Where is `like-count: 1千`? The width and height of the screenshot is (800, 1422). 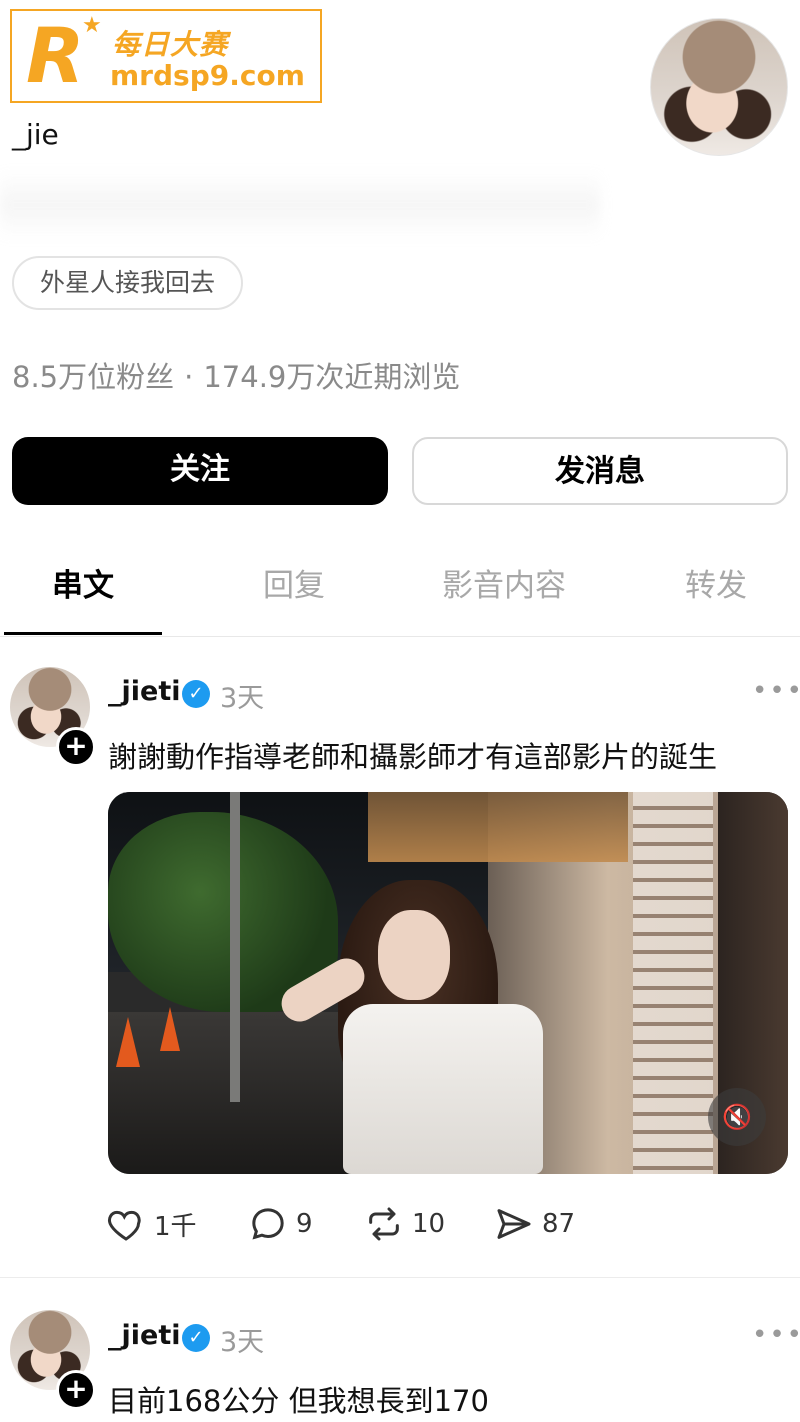
like-count: 1千 is located at coordinates (175, 1226).